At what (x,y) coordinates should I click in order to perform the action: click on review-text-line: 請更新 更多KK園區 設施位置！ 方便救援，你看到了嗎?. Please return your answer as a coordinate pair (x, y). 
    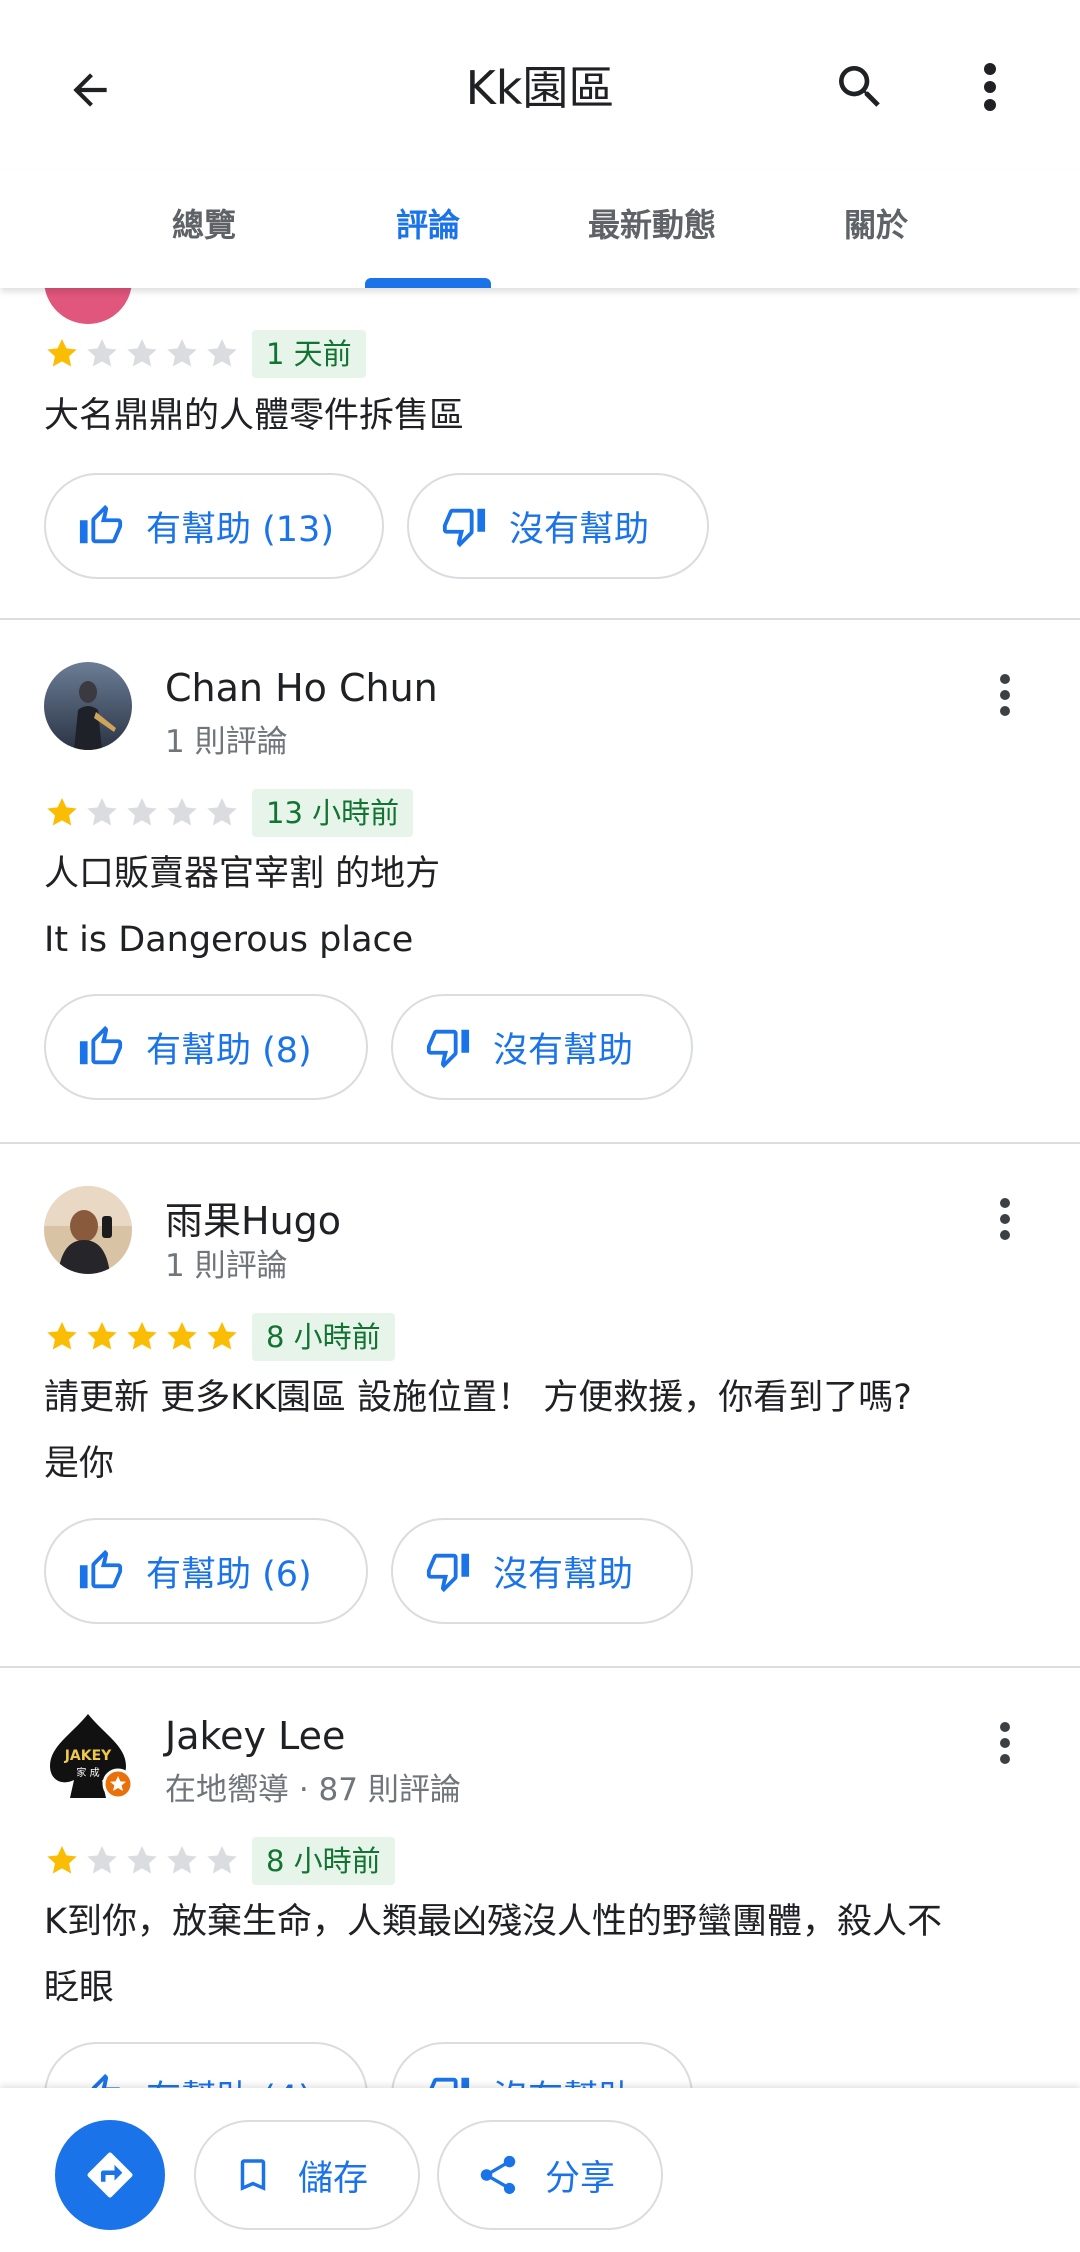
    Looking at the image, I should click on (478, 1398).